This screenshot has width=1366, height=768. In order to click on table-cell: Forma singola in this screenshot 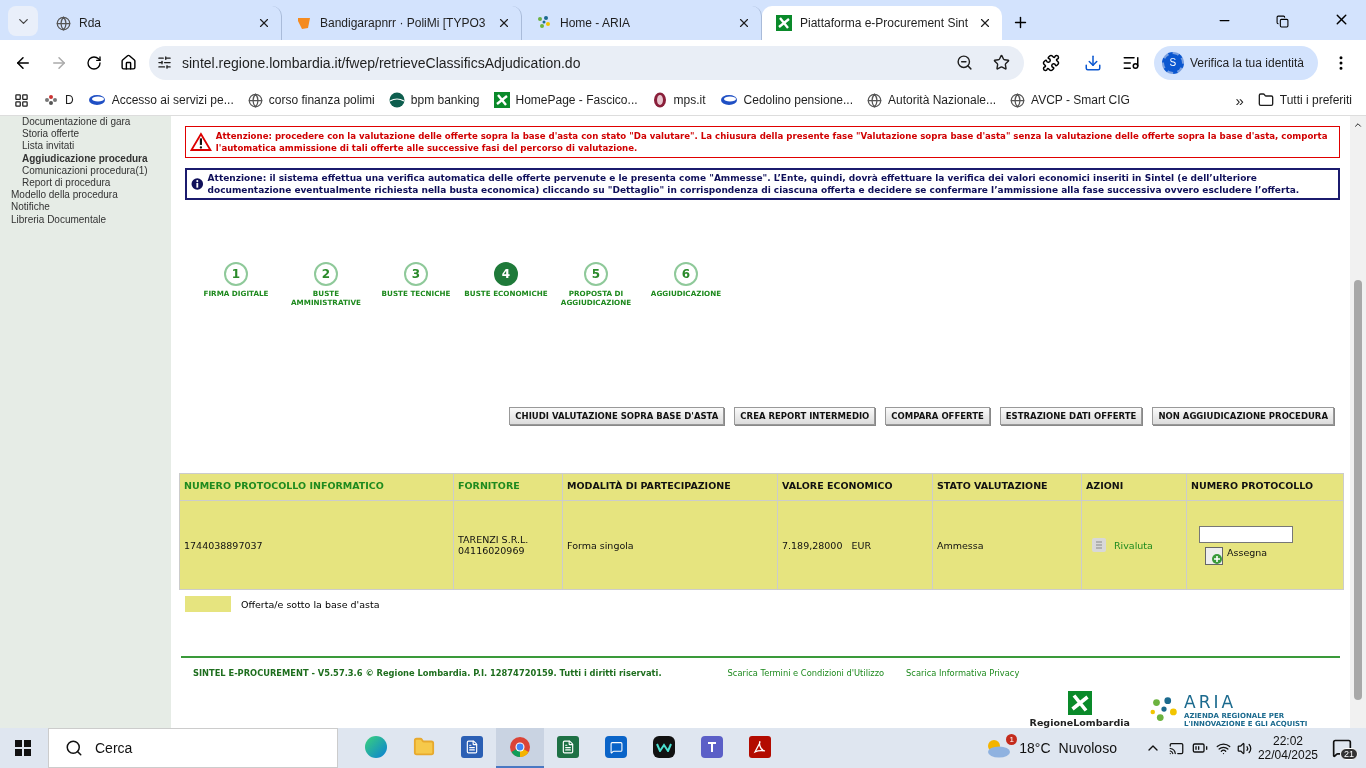, I will do `click(670, 545)`.